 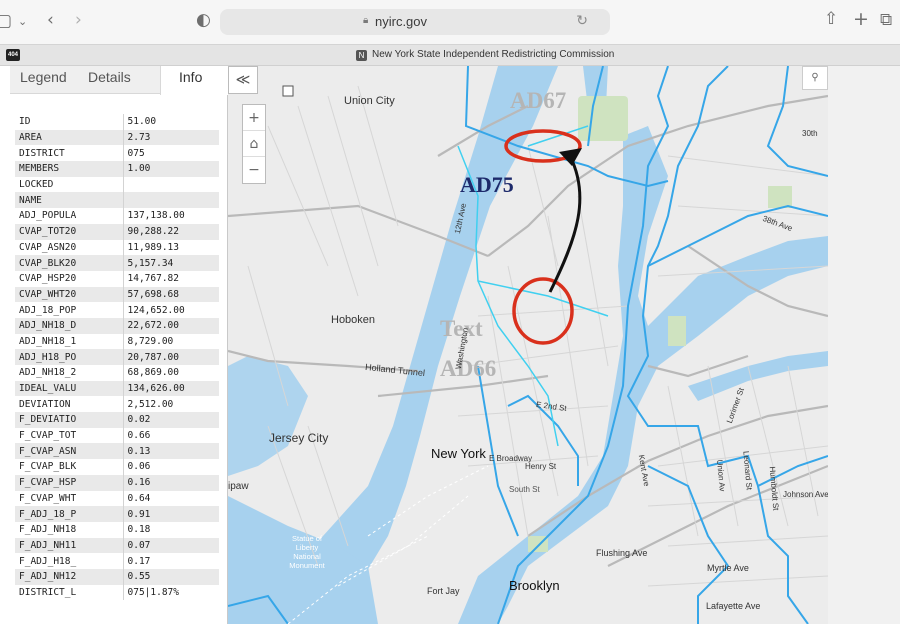 I want to click on share-icon: ⇧, so click(x=831, y=19).